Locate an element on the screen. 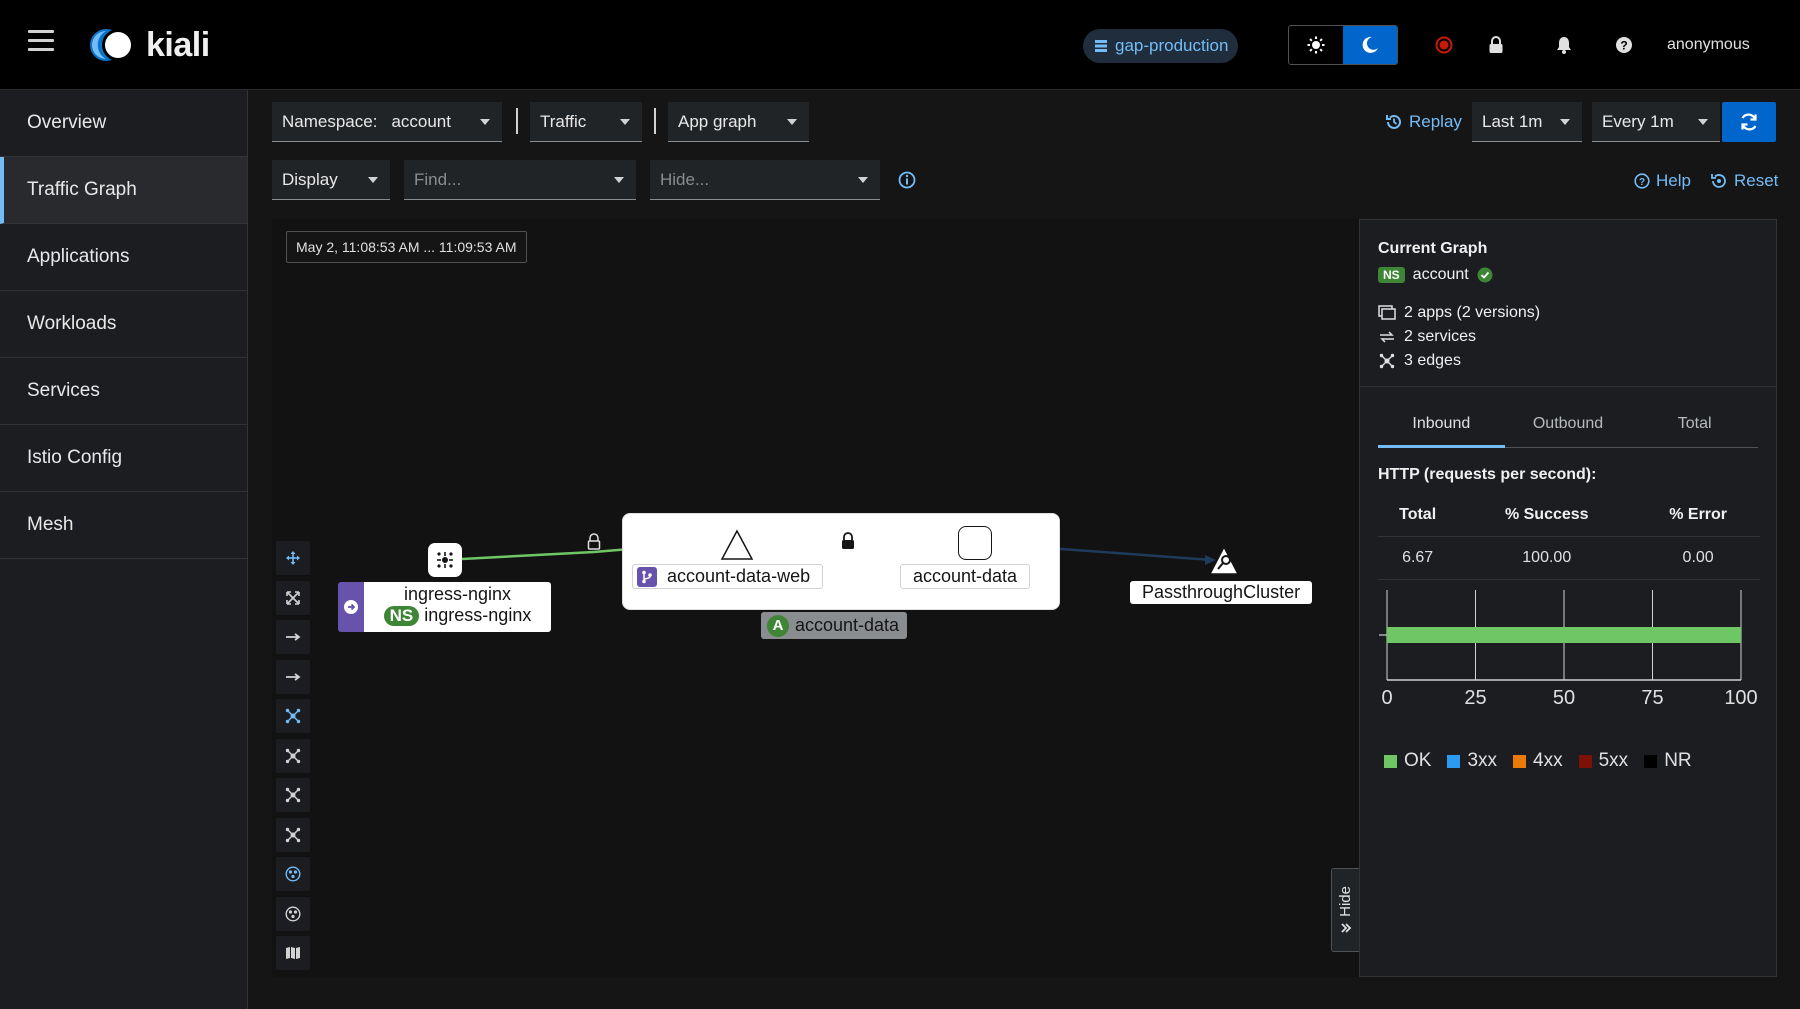  cluster-box-button is located at coordinates (293, 913).